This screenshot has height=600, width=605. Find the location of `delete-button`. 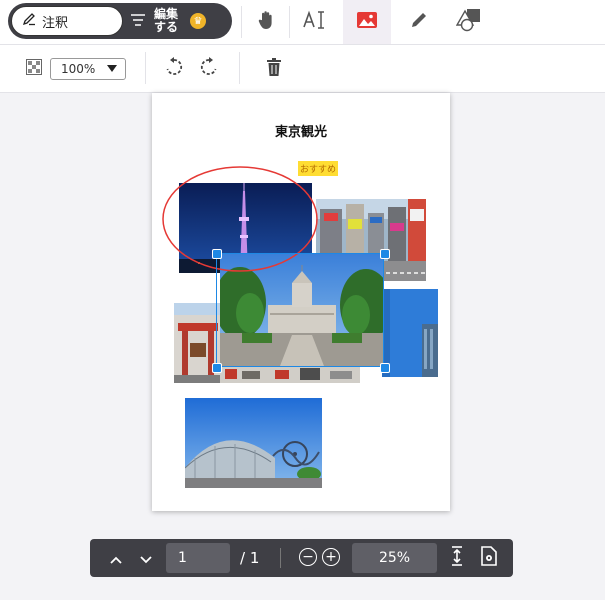

delete-button is located at coordinates (274, 69).